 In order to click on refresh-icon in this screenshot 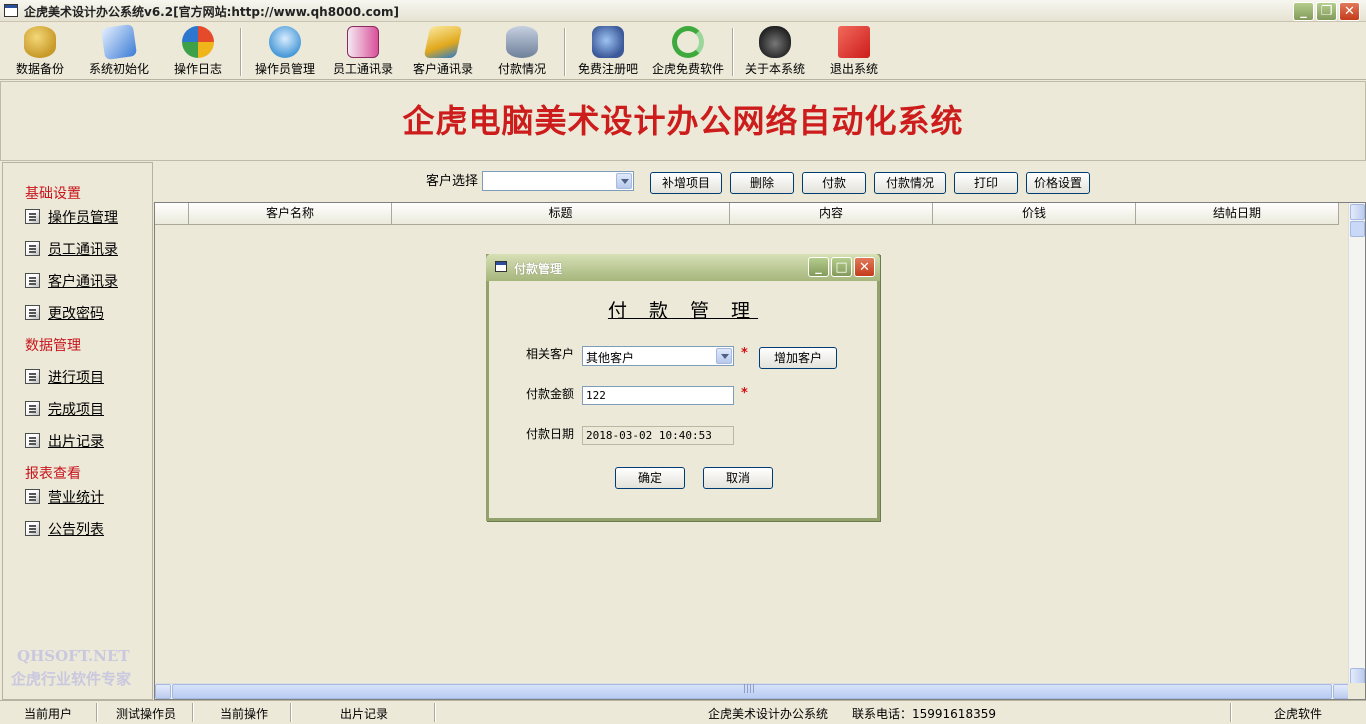, I will do `click(688, 42)`.